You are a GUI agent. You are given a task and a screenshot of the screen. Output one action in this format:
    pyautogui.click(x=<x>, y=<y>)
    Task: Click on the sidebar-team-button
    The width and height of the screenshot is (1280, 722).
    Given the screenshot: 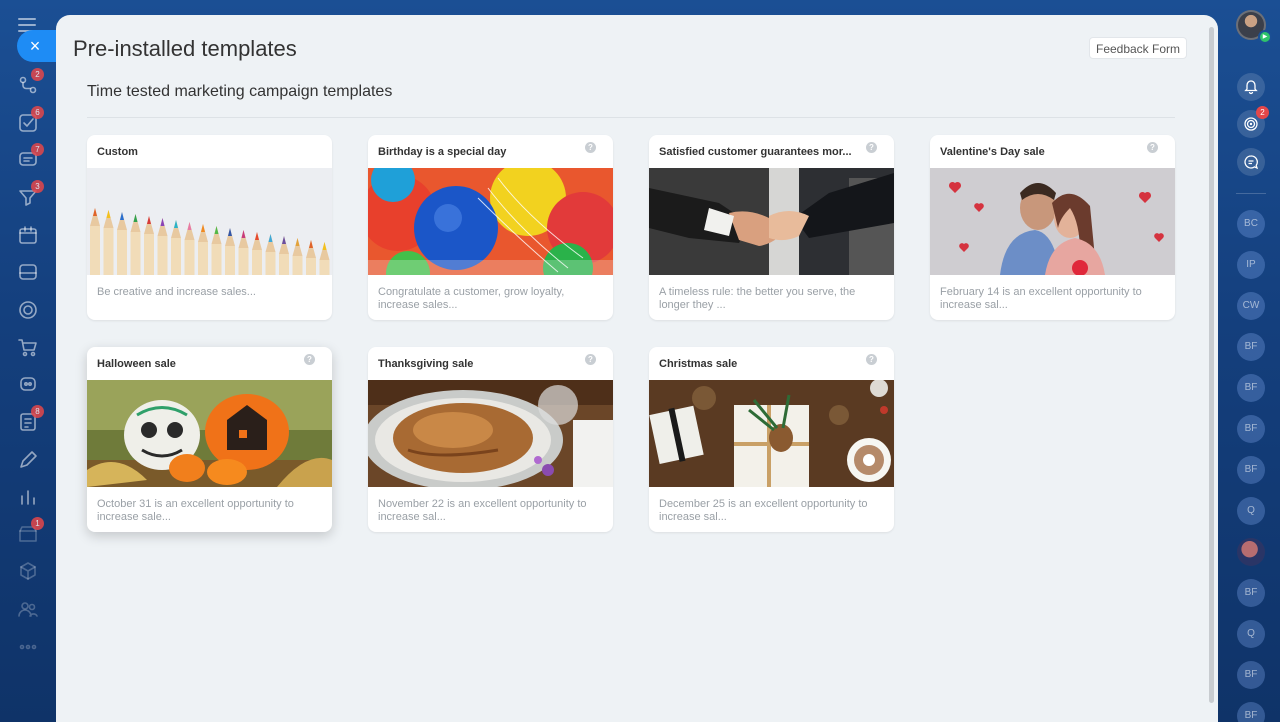 What is the action you would take?
    pyautogui.click(x=28, y=609)
    